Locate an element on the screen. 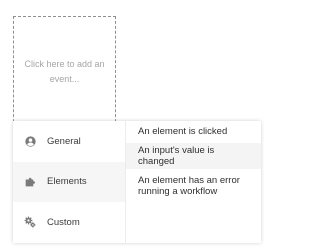 This screenshot has height=247, width=320. category-label: General is located at coordinates (64, 141).